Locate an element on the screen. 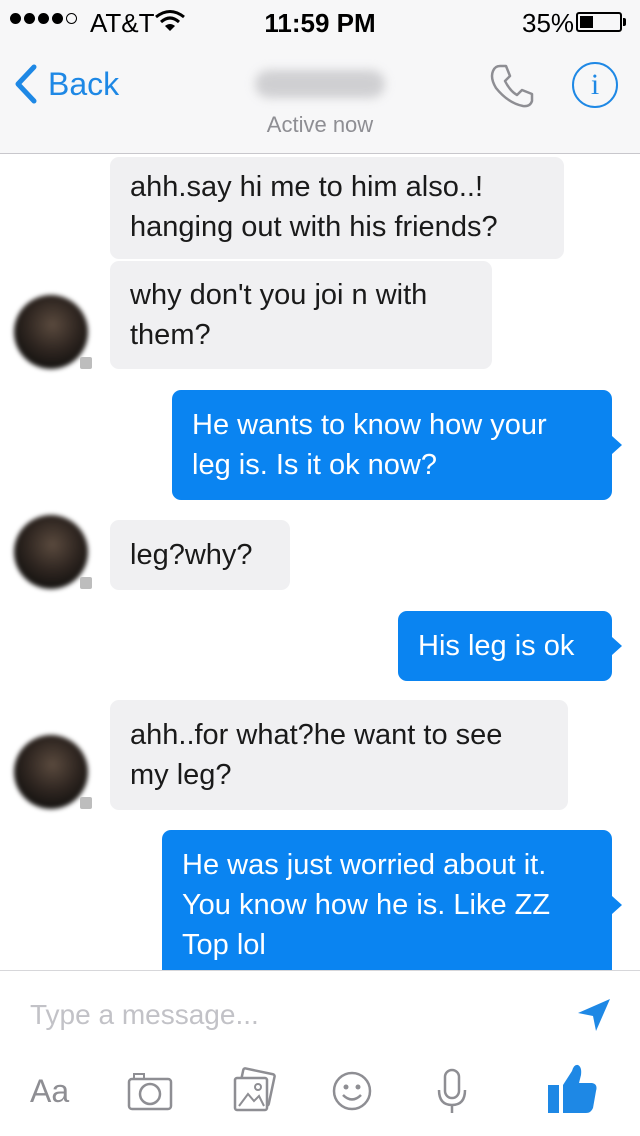  battery-icon is located at coordinates (599, 22).